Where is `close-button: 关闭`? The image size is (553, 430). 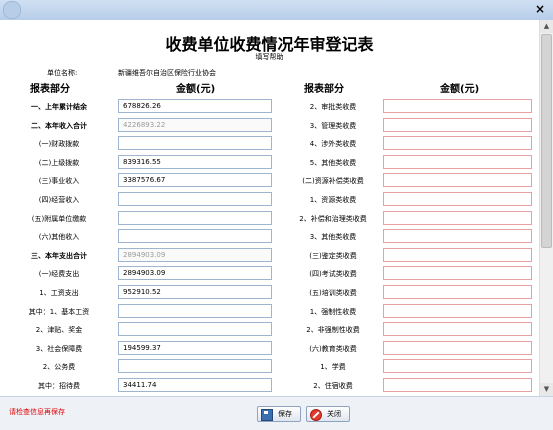 close-button: 关闭 is located at coordinates (328, 414).